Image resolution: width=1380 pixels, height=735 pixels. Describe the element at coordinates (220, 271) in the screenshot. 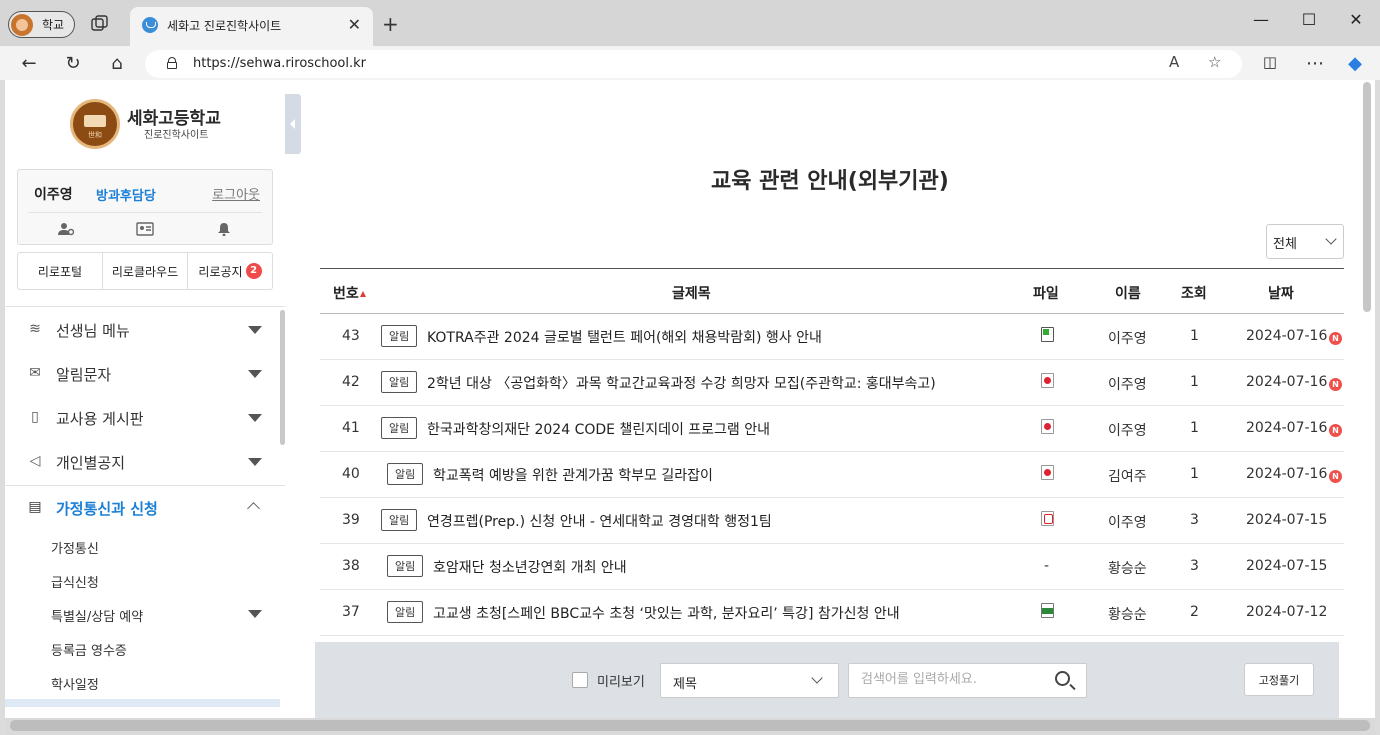

I see `quicklink-label: 리로공지` at that location.